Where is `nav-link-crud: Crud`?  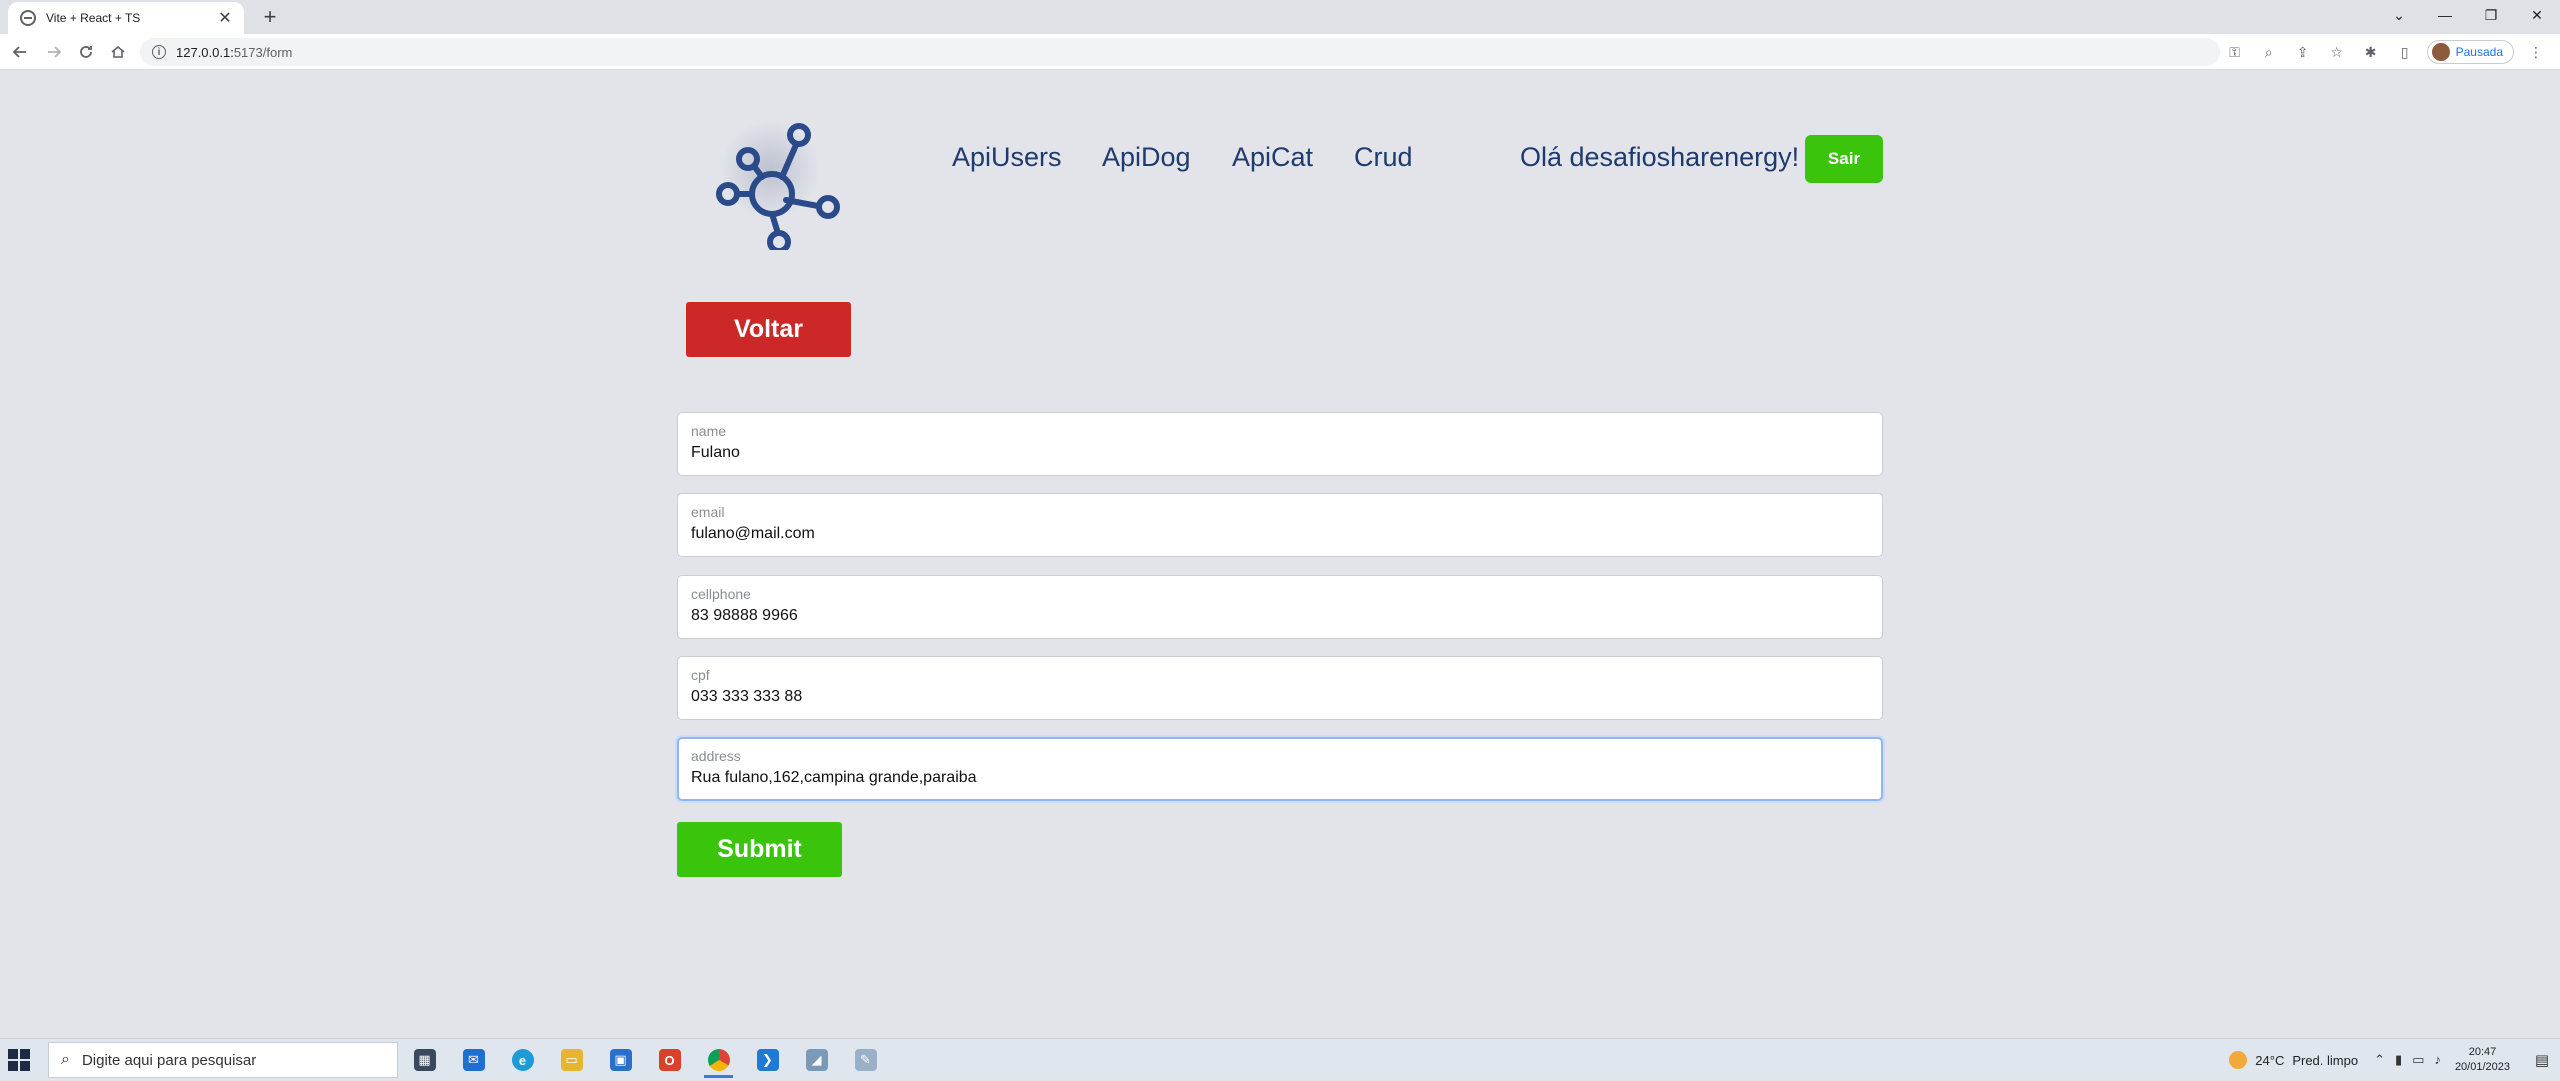
nav-link-crud: Crud is located at coordinates (1383, 157).